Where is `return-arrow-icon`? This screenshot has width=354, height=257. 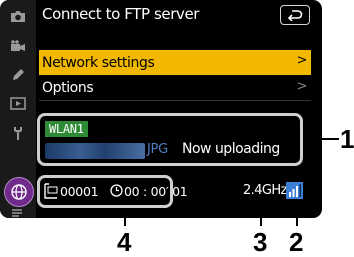 return-arrow-icon is located at coordinates (295, 15).